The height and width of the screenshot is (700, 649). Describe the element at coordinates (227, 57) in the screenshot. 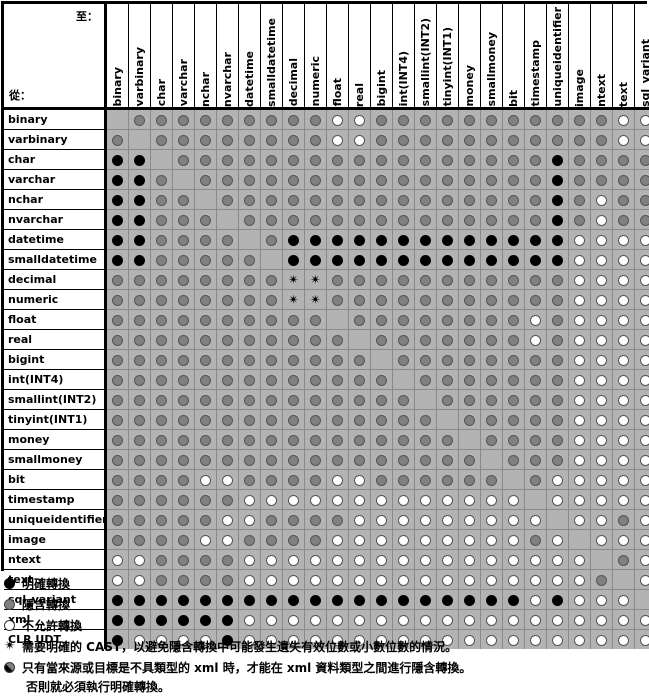

I see `column-header: nvarchar` at that location.